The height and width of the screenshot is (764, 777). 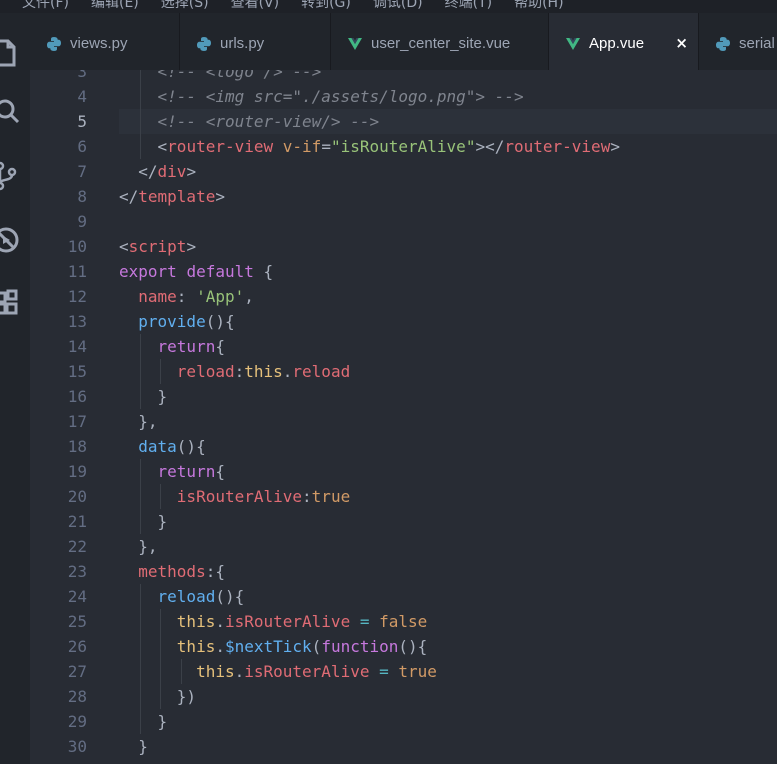 I want to click on code-line: 7 </div>, so click(x=403, y=171).